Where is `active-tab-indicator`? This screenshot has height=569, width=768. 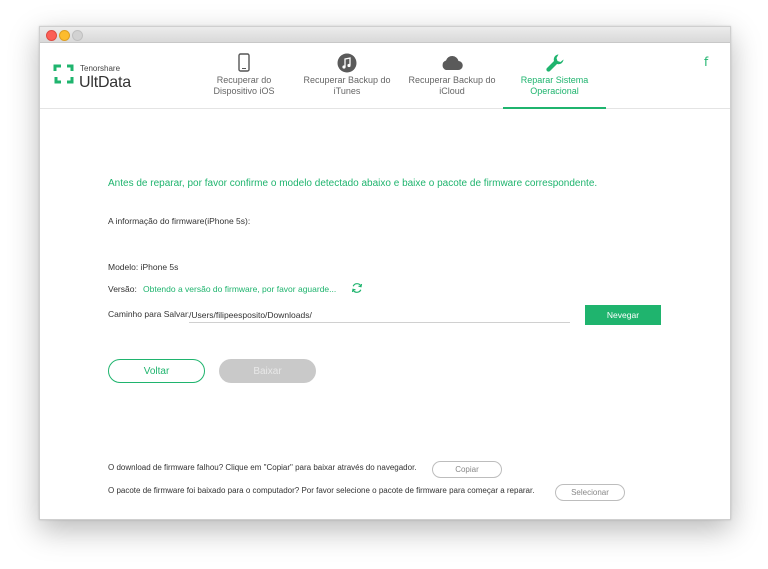 active-tab-indicator is located at coordinates (554, 108).